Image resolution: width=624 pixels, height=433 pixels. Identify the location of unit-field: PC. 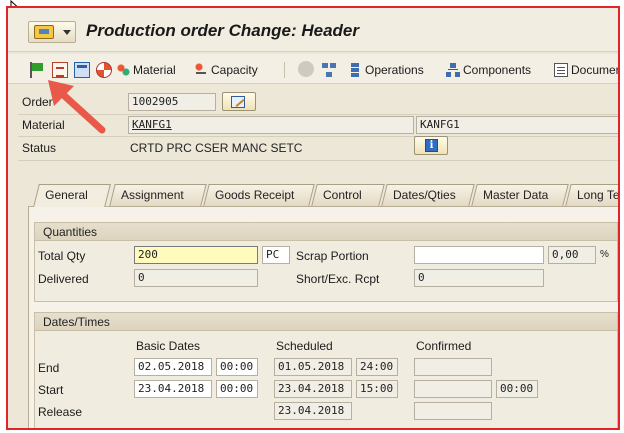
(276, 255).